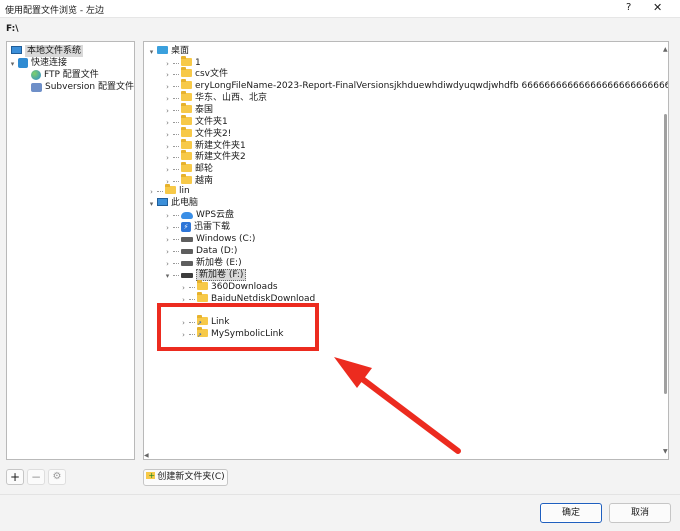 Image resolution: width=680 pixels, height=531 pixels. What do you see at coordinates (628, 7) in the screenshot?
I see `help-button: ?` at bounding box center [628, 7].